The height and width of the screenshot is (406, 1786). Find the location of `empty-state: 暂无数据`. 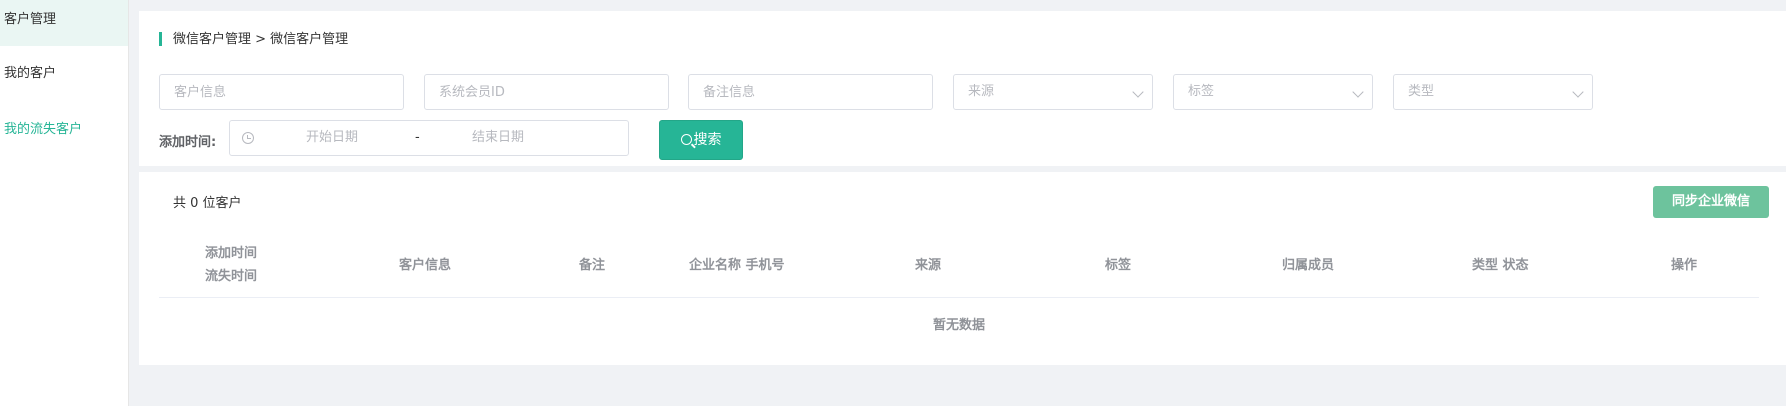

empty-state: 暂无数据 is located at coordinates (958, 325).